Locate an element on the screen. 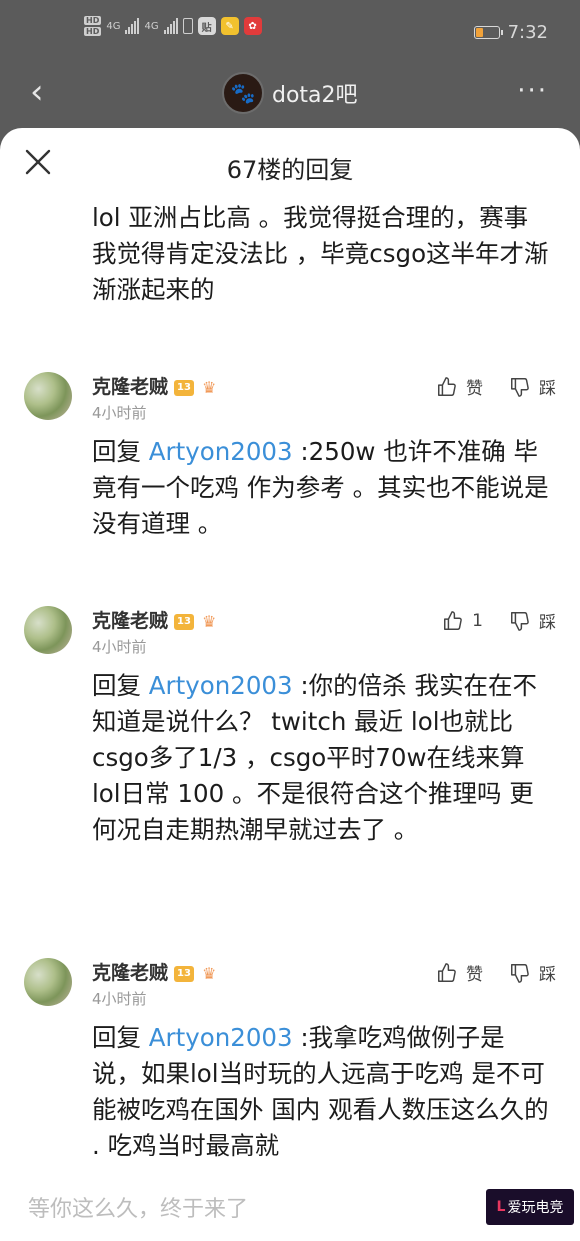 This screenshot has width=580, height=1241. watermark-text: 爱玩电竞 is located at coordinates (535, 1208).